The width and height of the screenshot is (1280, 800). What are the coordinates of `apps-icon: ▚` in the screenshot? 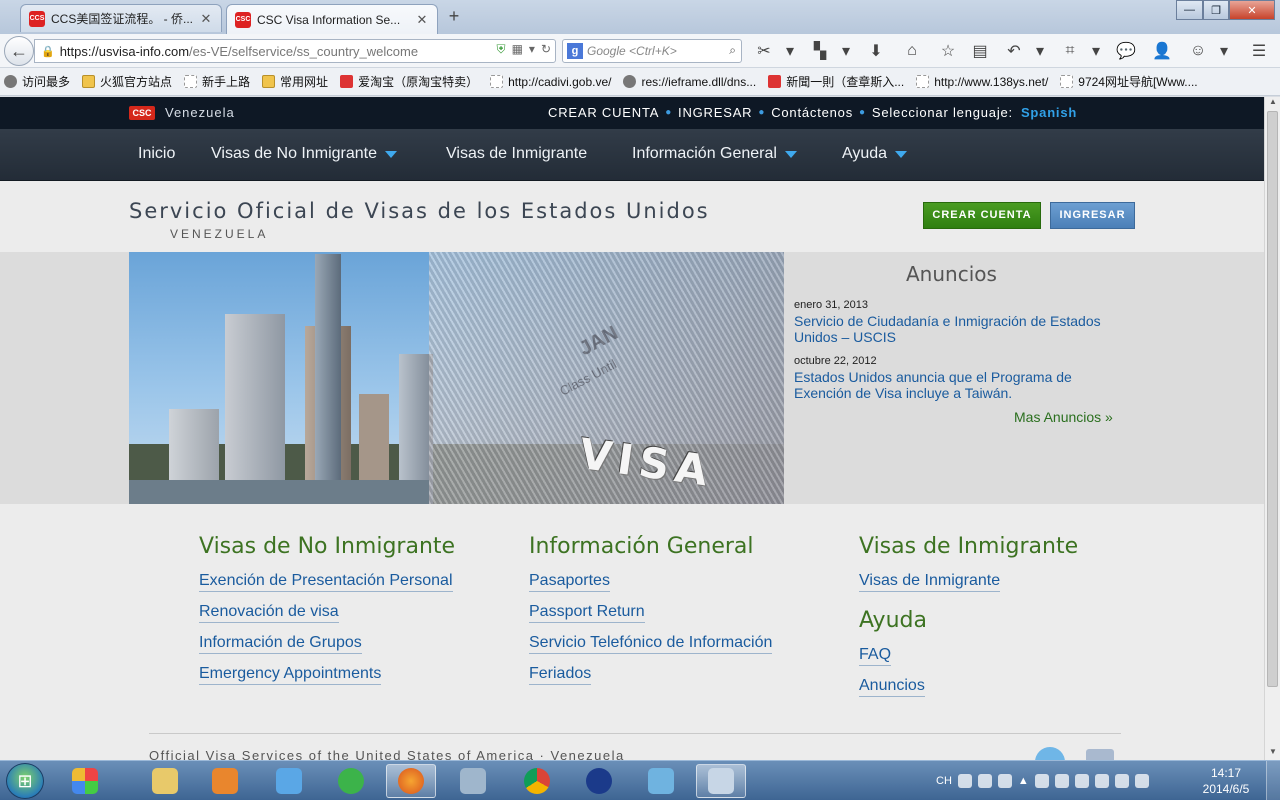 It's located at (820, 51).